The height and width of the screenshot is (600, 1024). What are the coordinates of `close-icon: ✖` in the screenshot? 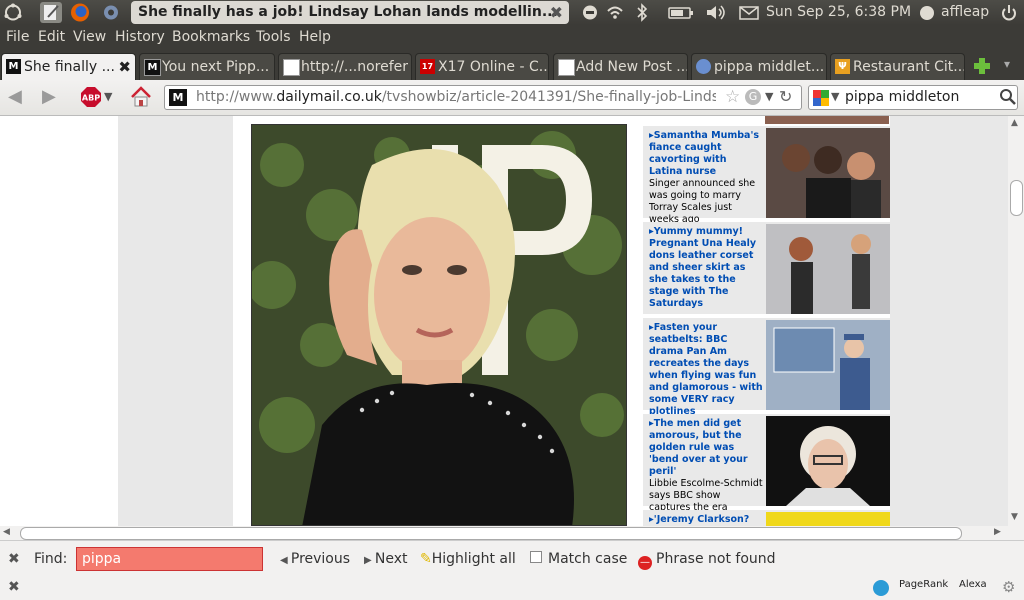 It's located at (556, 12).